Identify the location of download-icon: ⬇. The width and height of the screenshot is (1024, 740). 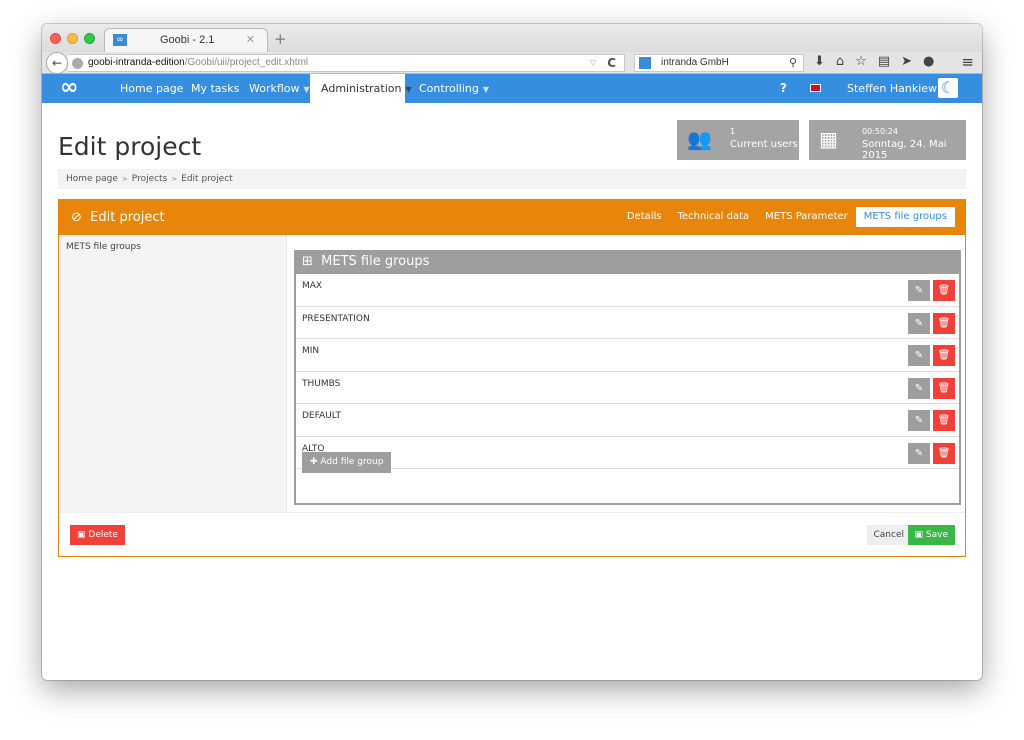
(819, 61).